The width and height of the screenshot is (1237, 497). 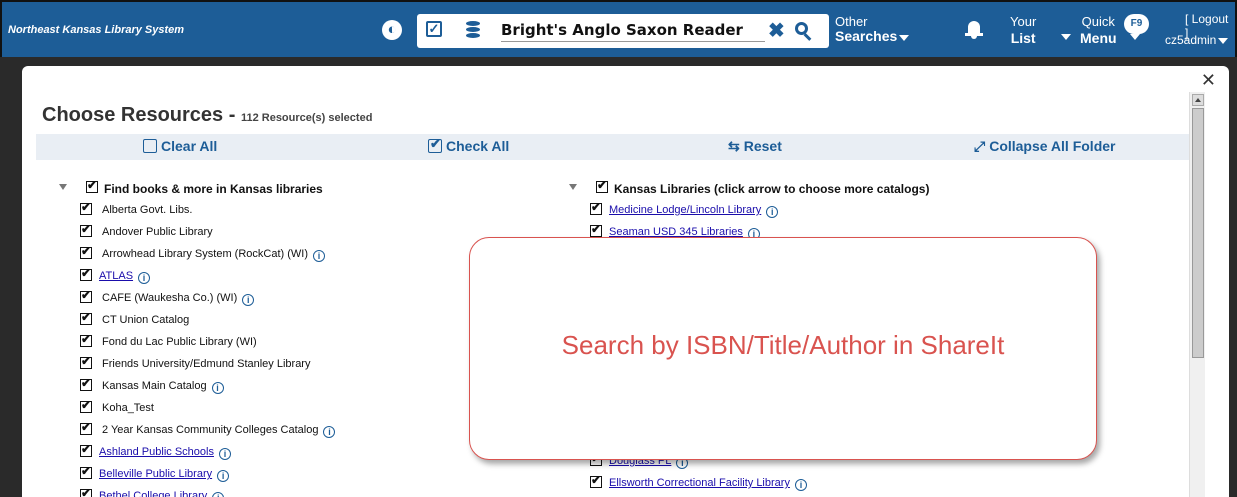 I want to click on selected-count: 112 Resource(s) selected, so click(x=306, y=118).